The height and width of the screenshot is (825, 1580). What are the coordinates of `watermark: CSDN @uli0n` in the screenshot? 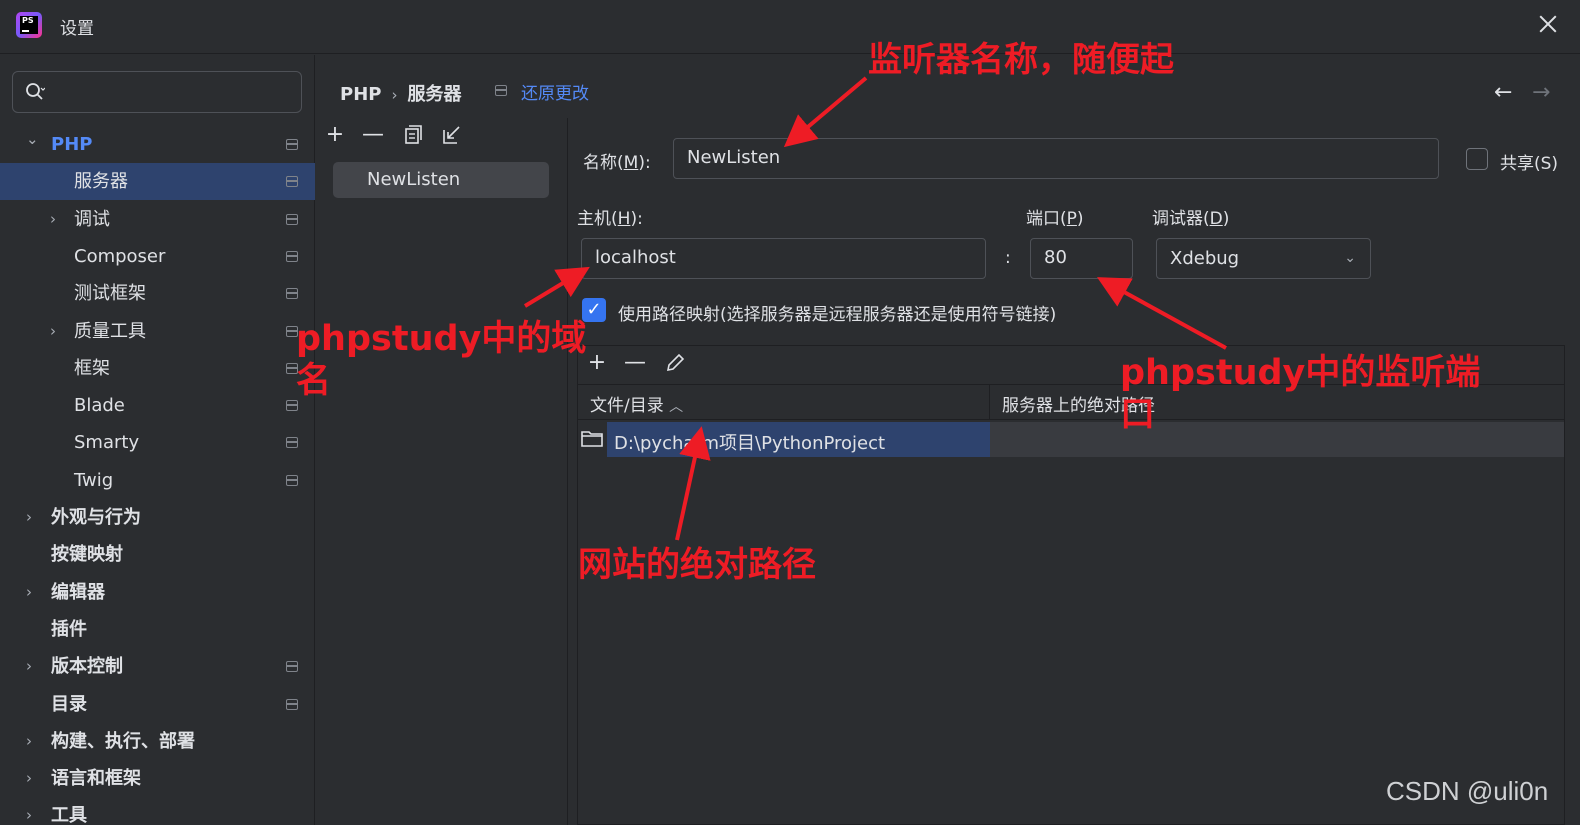 It's located at (1467, 791).